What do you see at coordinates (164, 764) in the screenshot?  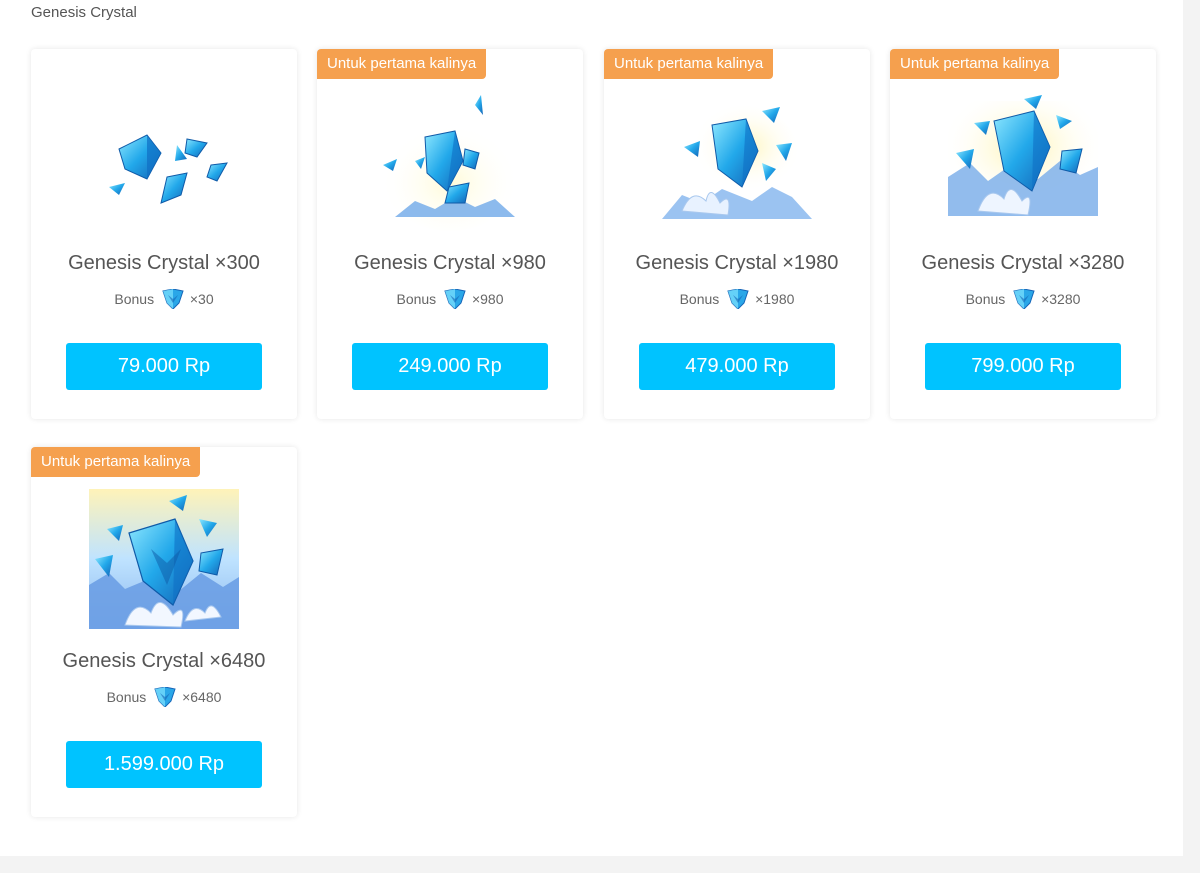 I see `buy-button: 1.599.000 Rp` at bounding box center [164, 764].